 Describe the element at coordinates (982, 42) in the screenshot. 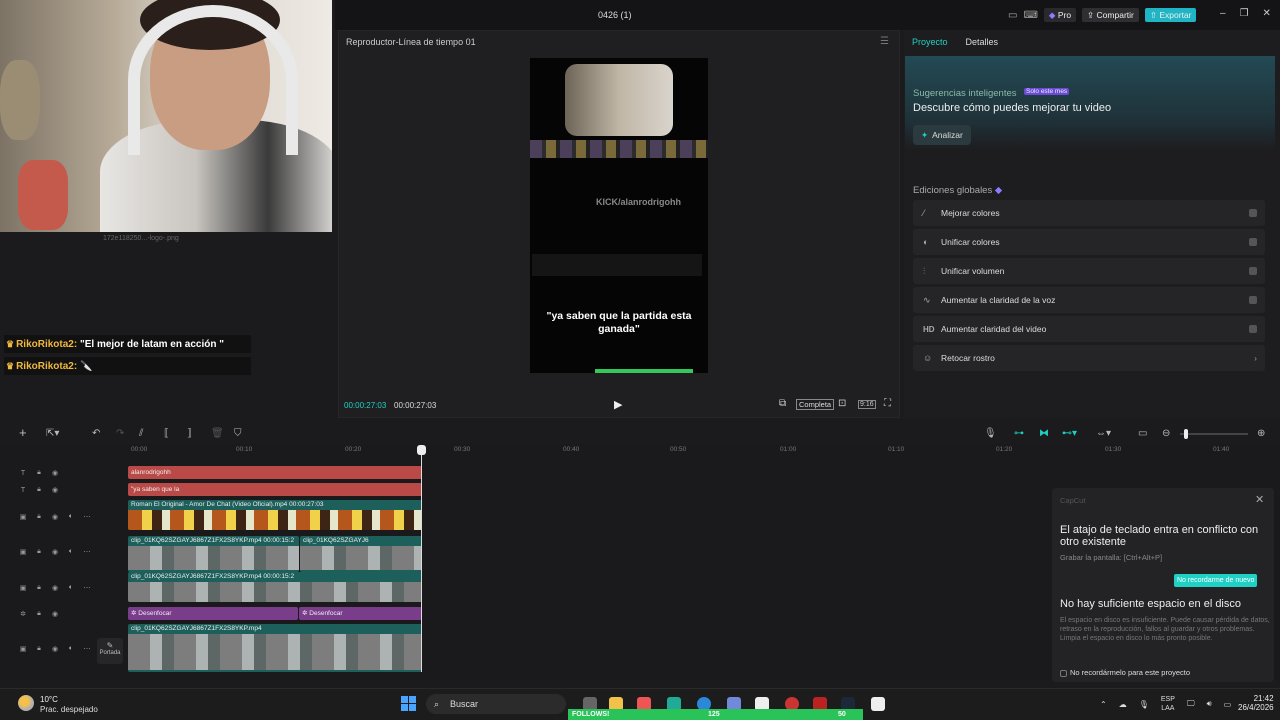

I see `tab-detalles: Detalles` at that location.